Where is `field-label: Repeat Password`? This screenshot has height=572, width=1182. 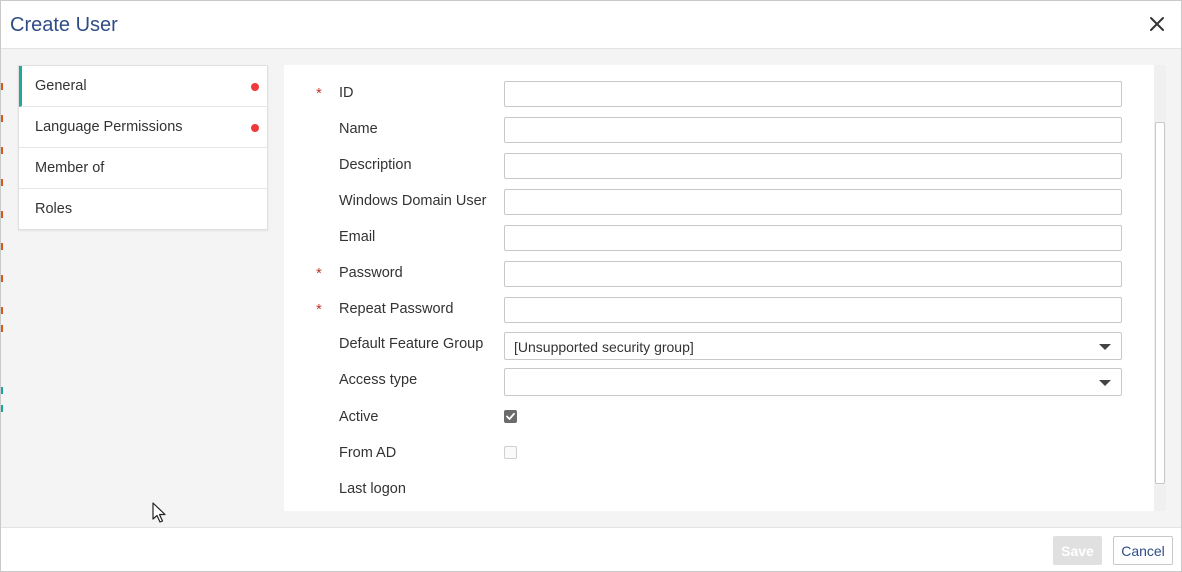
field-label: Repeat Password is located at coordinates (396, 309).